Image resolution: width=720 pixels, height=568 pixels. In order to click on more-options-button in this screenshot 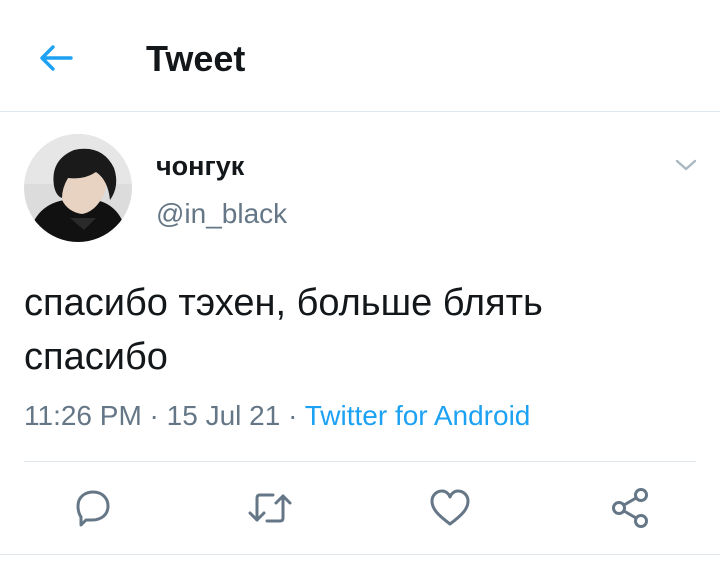, I will do `click(686, 165)`.